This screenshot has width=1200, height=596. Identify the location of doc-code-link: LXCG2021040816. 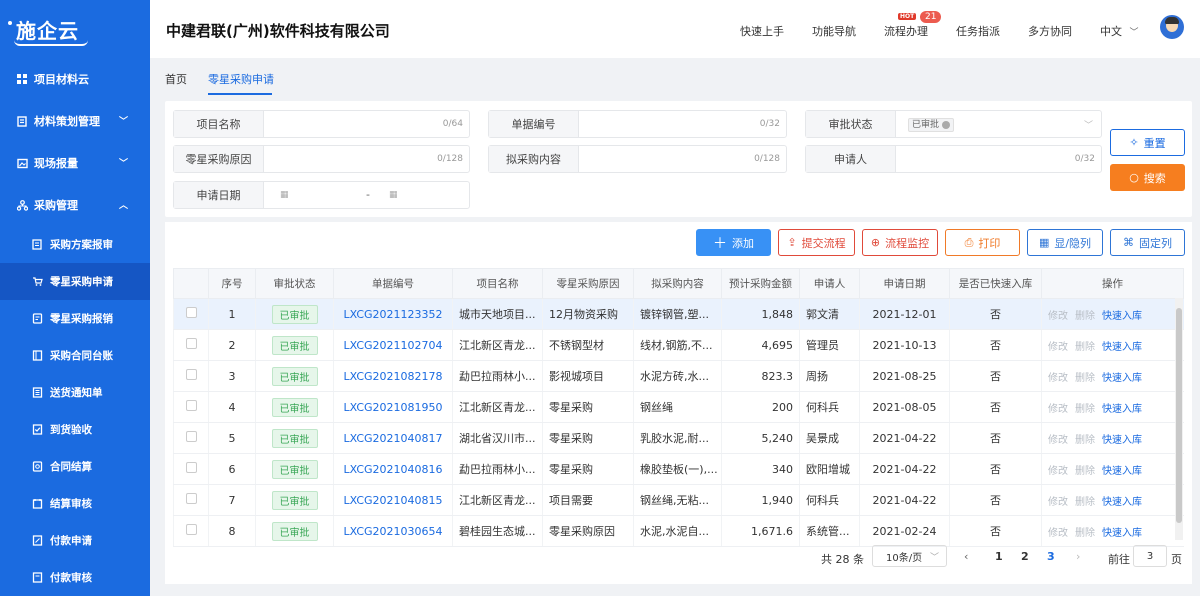
(392, 469).